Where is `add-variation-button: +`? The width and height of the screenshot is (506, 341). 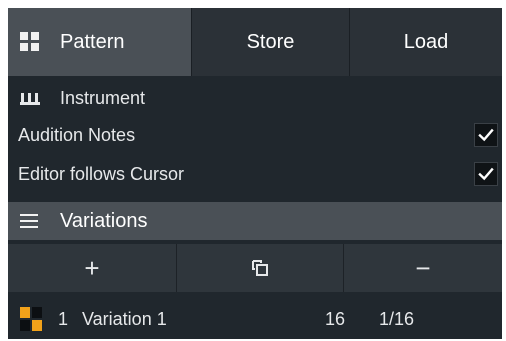
add-variation-button: + is located at coordinates (92, 268).